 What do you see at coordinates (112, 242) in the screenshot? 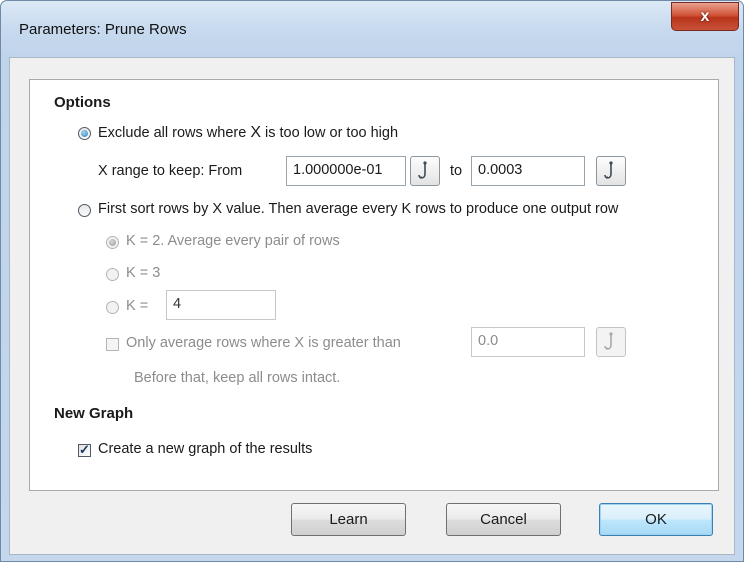
I see `k2-radio` at bounding box center [112, 242].